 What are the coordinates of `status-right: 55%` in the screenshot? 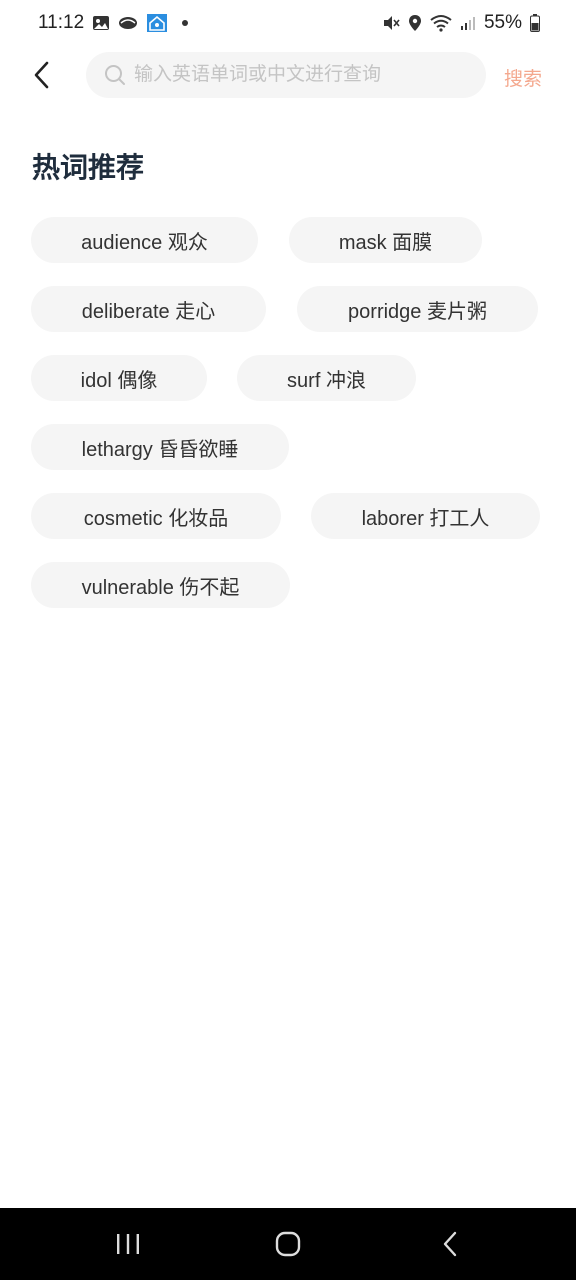 It's located at (461, 23).